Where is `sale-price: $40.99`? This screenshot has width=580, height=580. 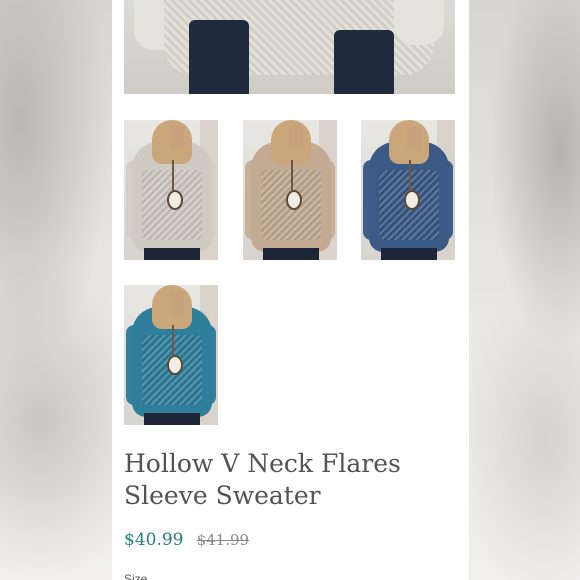 sale-price: $40.99 is located at coordinates (154, 540).